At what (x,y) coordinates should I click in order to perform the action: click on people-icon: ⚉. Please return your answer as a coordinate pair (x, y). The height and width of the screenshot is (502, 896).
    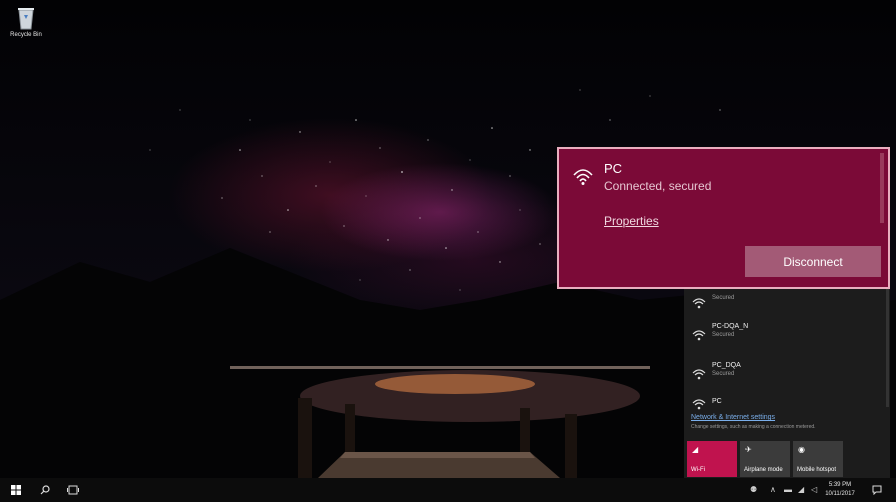
    Looking at the image, I should click on (753, 489).